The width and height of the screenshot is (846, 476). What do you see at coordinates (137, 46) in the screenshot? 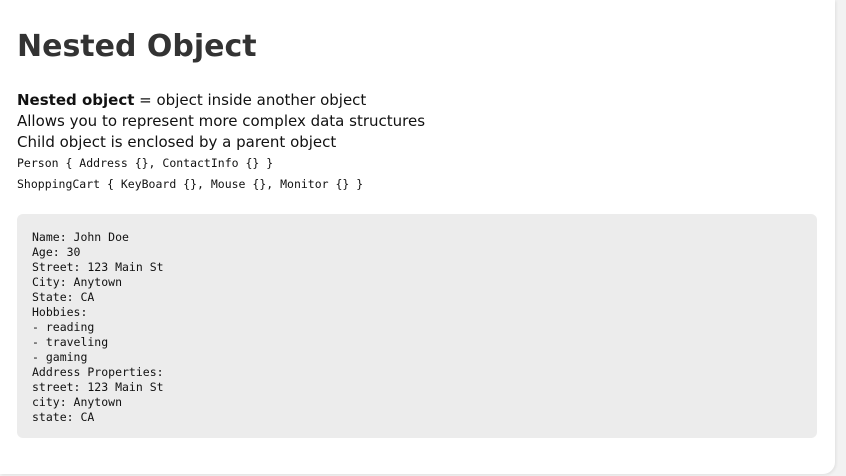
I see `page-title: Nested Object` at bounding box center [137, 46].